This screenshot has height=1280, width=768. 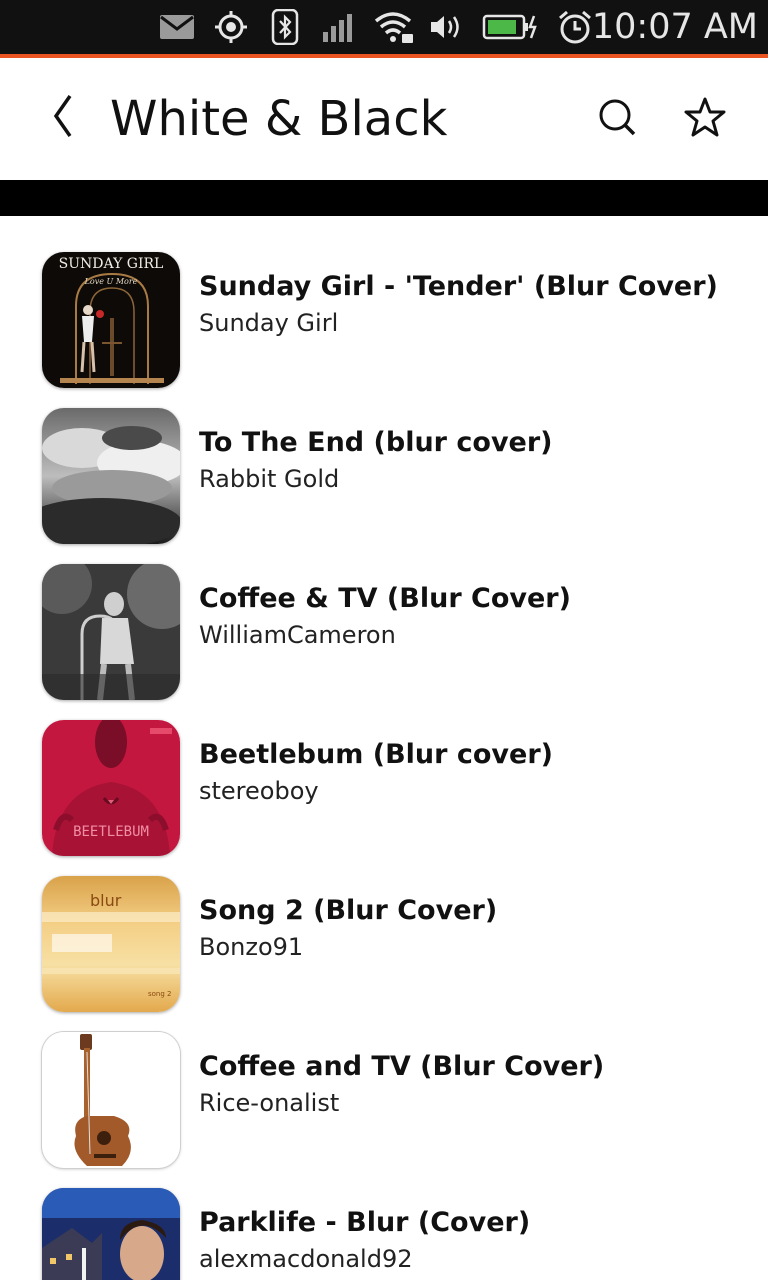 What do you see at coordinates (306, 1259) in the screenshot?
I see `track-artist: alexmacdonald92` at bounding box center [306, 1259].